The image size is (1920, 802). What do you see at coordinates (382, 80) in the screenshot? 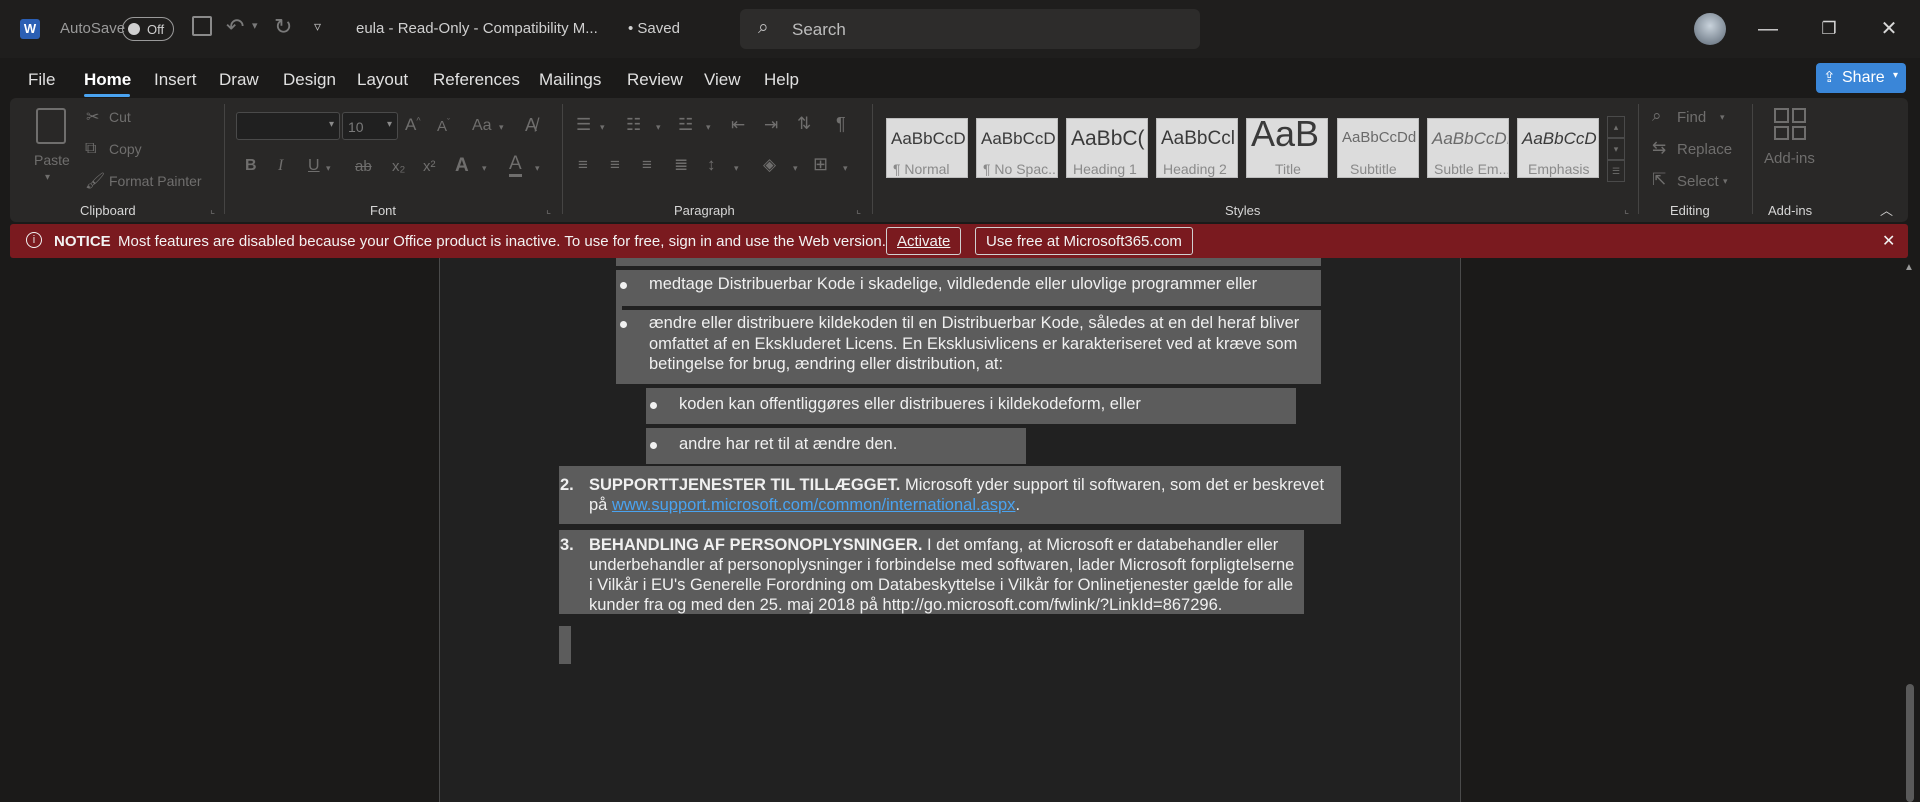
I see `menu-layout: Layout` at bounding box center [382, 80].